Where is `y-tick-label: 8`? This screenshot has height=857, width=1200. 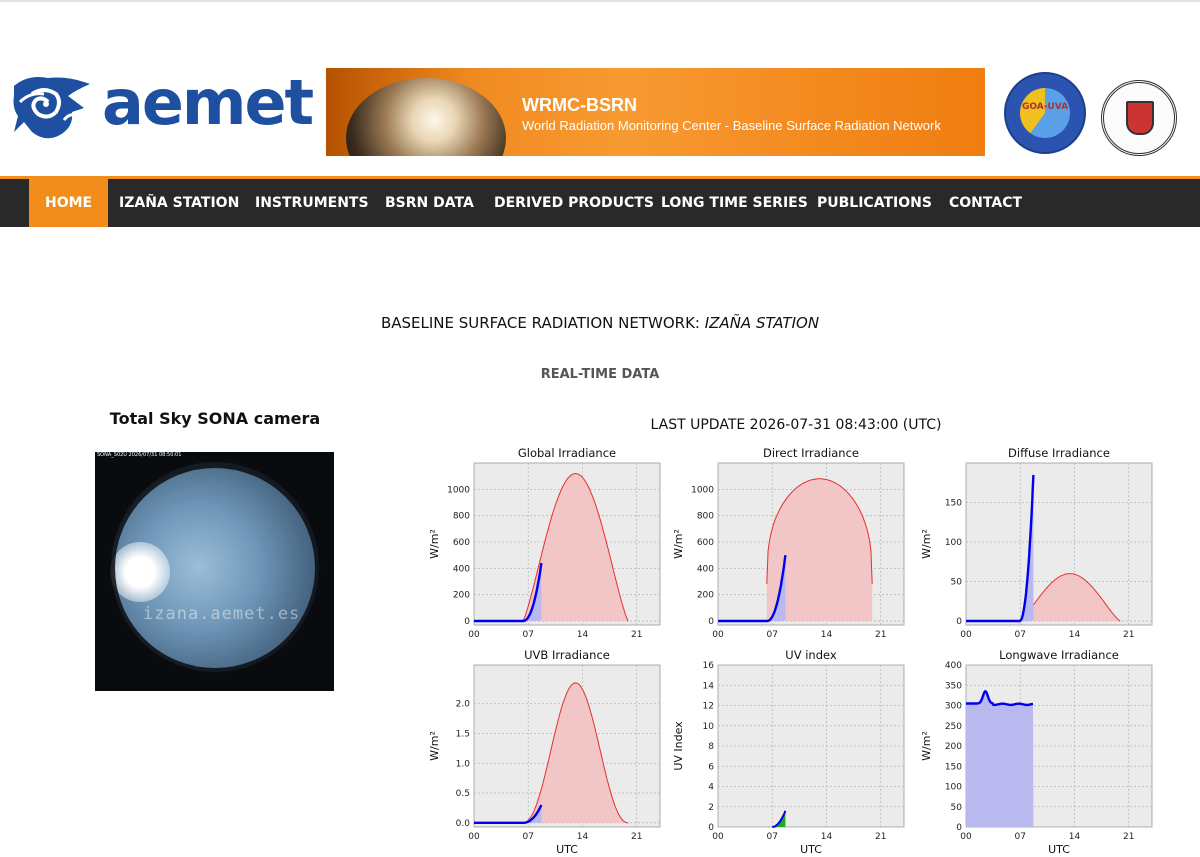 y-tick-label: 8 is located at coordinates (711, 747).